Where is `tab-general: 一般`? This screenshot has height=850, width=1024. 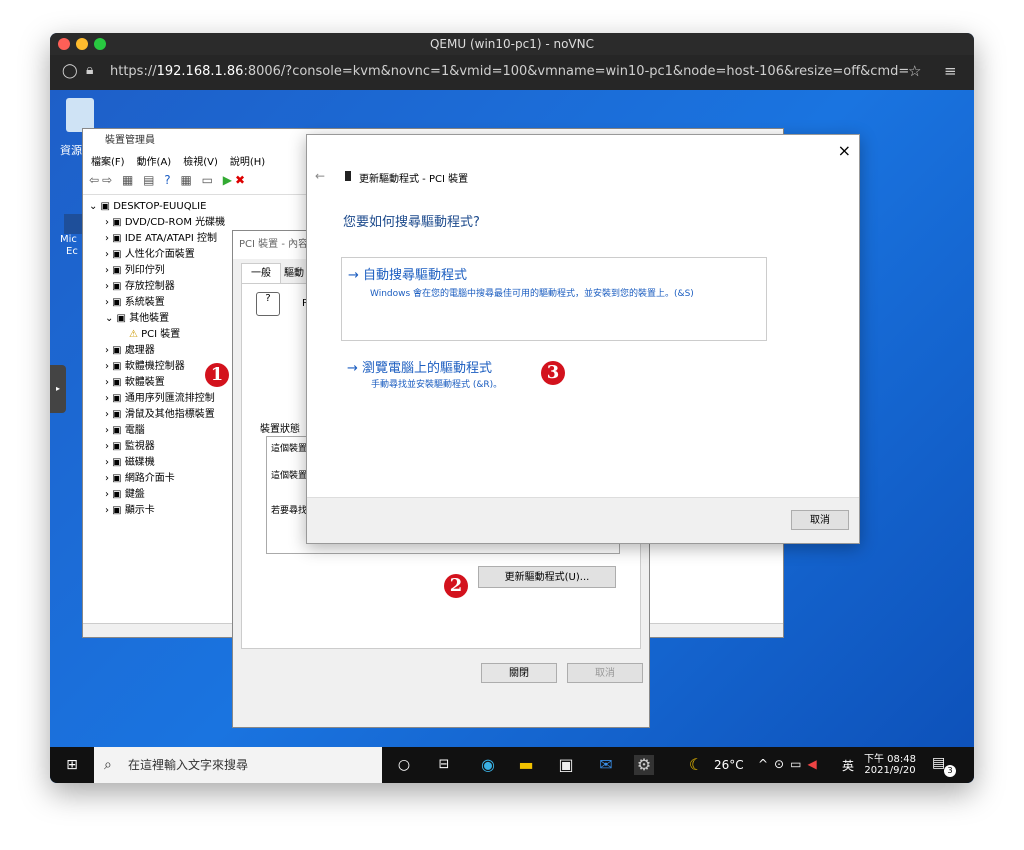
tab-general: 一般 is located at coordinates (261, 273).